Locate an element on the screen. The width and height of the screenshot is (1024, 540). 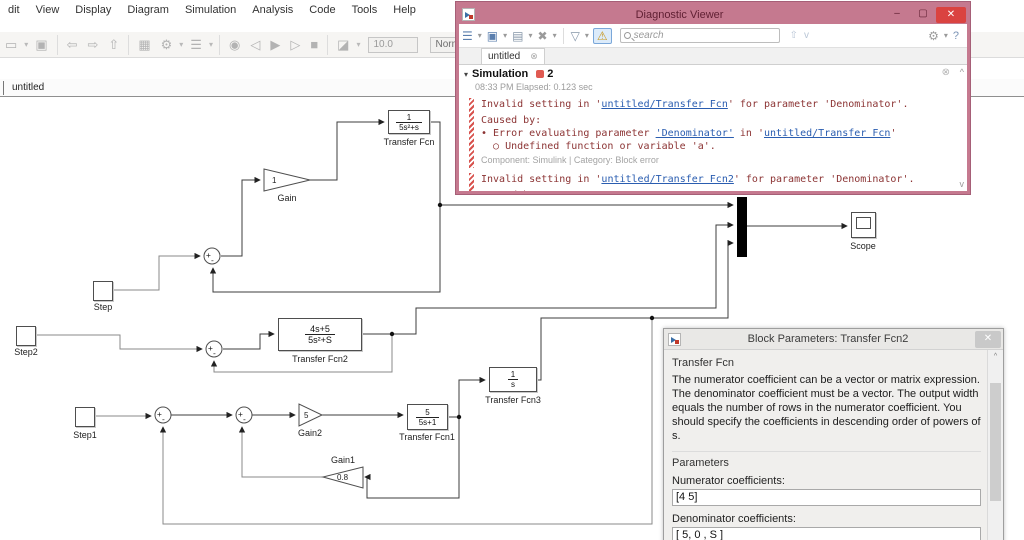
filter-caret-icon: ▾ is located at coordinates (587, 35).